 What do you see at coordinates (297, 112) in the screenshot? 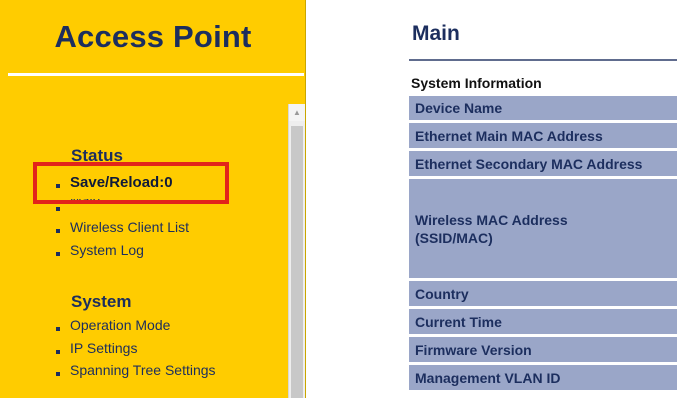
I see `scroll-up-arrow-icon: ▲` at bounding box center [297, 112].